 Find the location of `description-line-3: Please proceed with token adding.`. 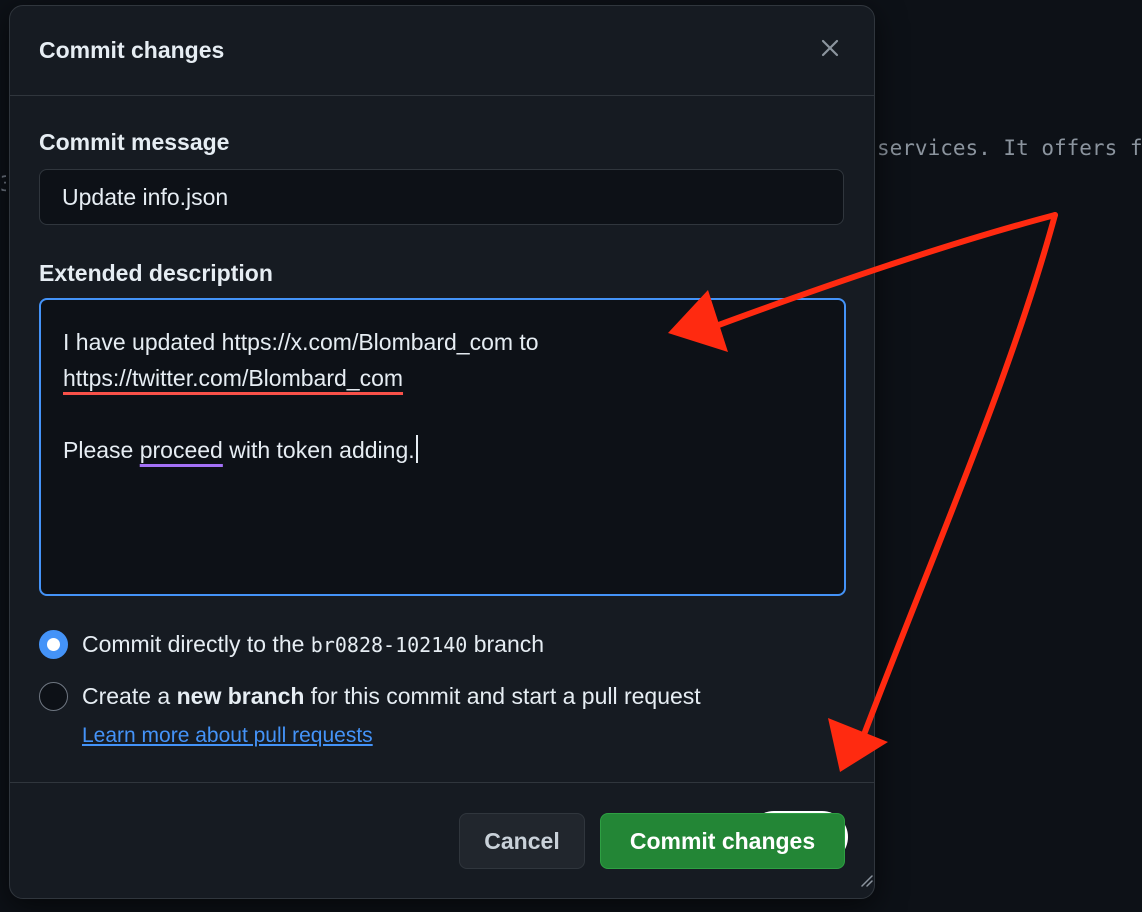

description-line-3: Please proceed with token adding. is located at coordinates (442, 450).